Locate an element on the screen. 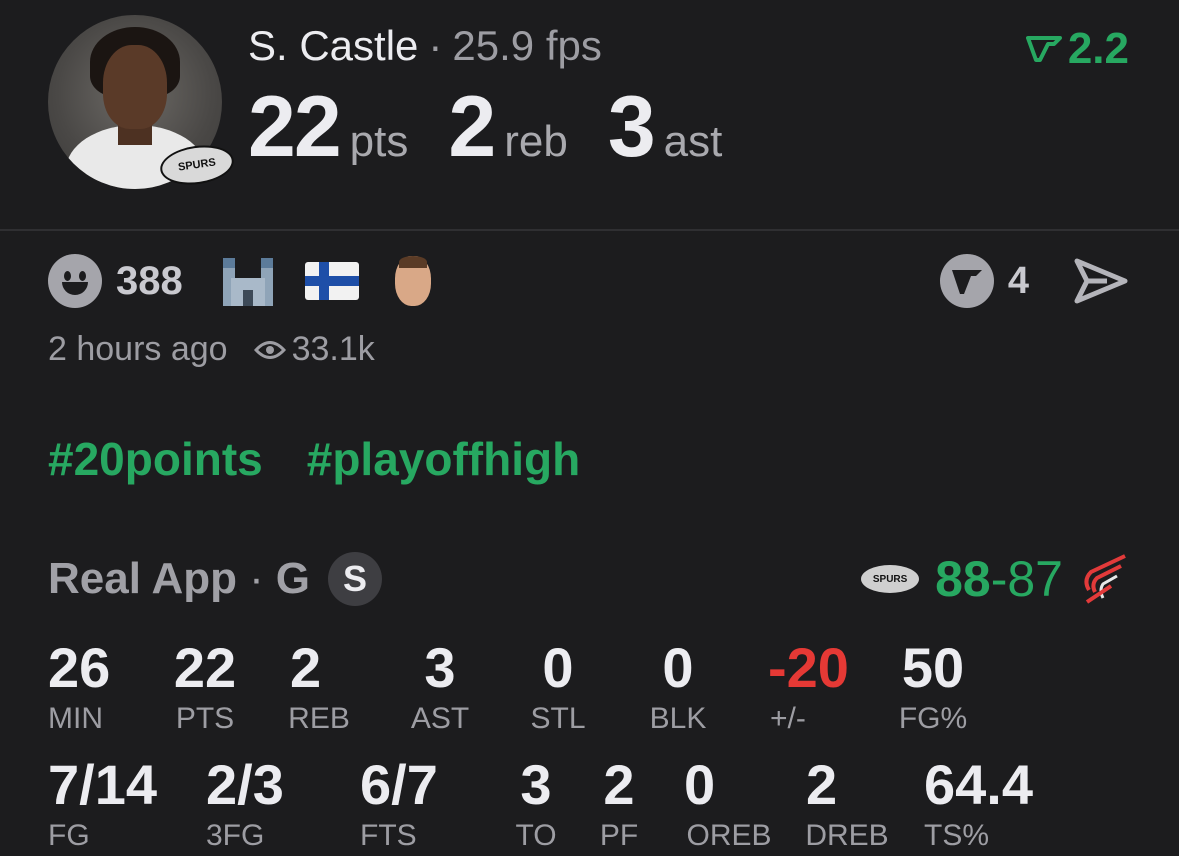  assists-unit: ast is located at coordinates (693, 141).